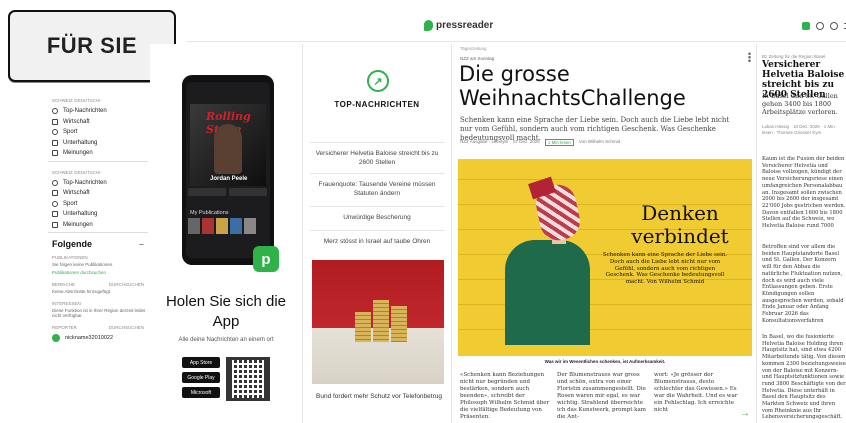  What do you see at coordinates (100, 257) in the screenshot?
I see `publications-head: PUBLIKATIONEN` at bounding box center [100, 257].